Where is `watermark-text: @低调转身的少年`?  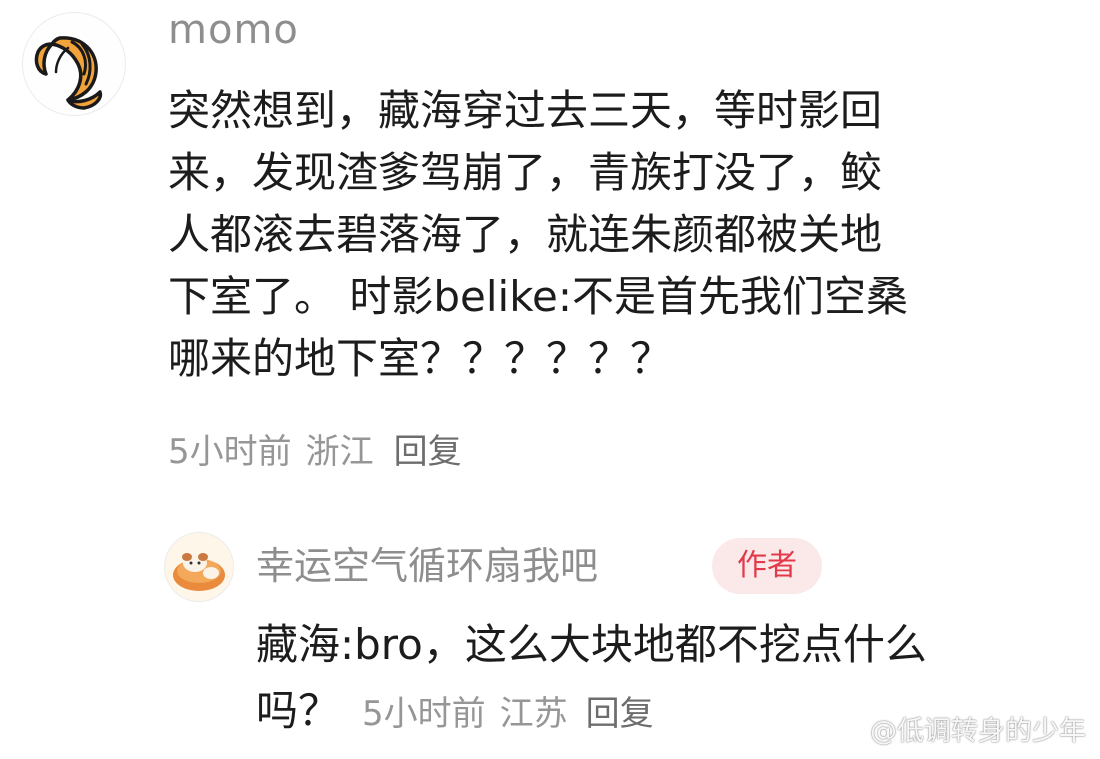 watermark-text: @低调转身的少年 is located at coordinates (978, 731).